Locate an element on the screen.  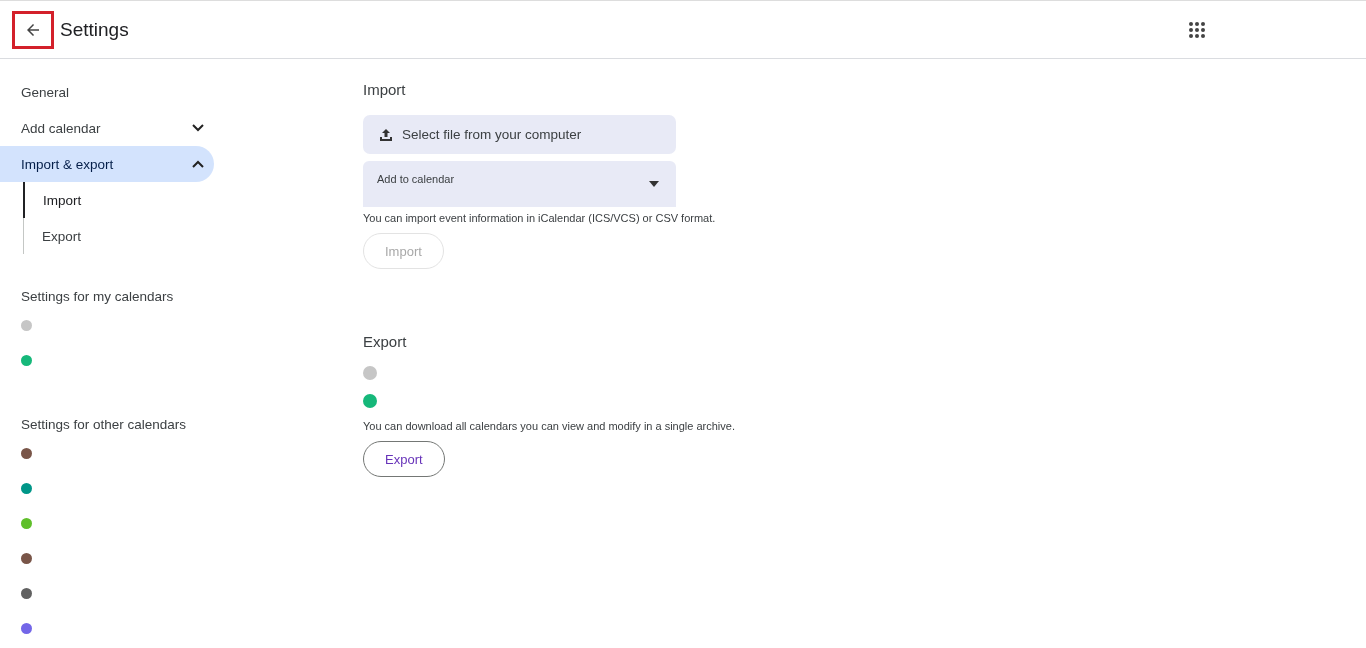
dropdown-caret-icon is located at coordinates (654, 184).